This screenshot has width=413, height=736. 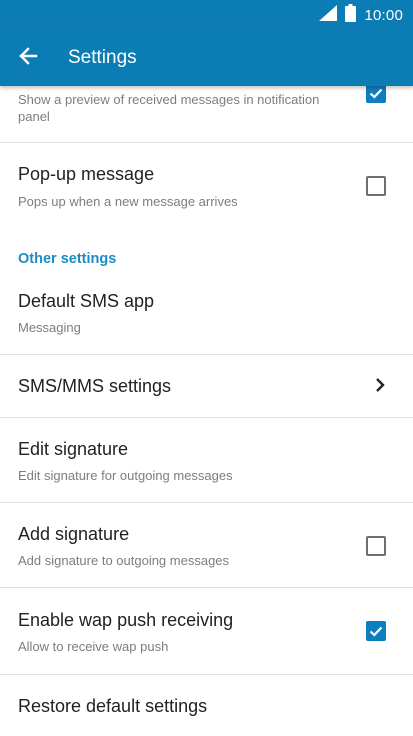 What do you see at coordinates (34, 116) in the screenshot?
I see `preview-subtitle-line-2: panel` at bounding box center [34, 116].